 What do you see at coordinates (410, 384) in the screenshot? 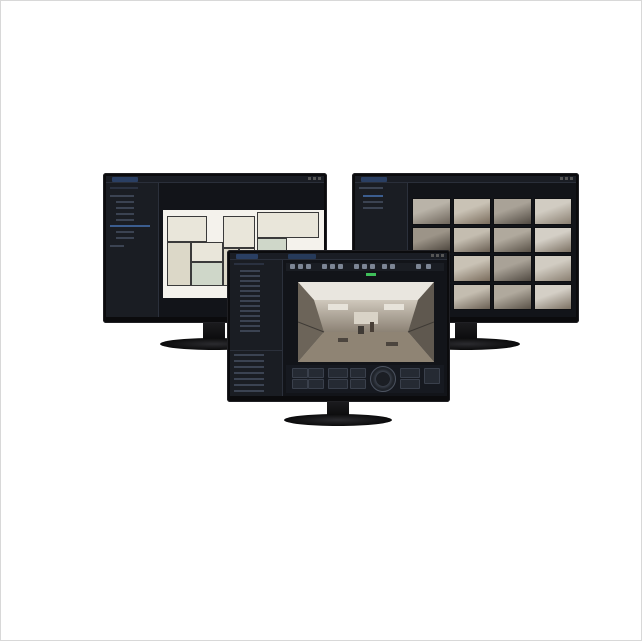
I see `home-button` at bounding box center [410, 384].